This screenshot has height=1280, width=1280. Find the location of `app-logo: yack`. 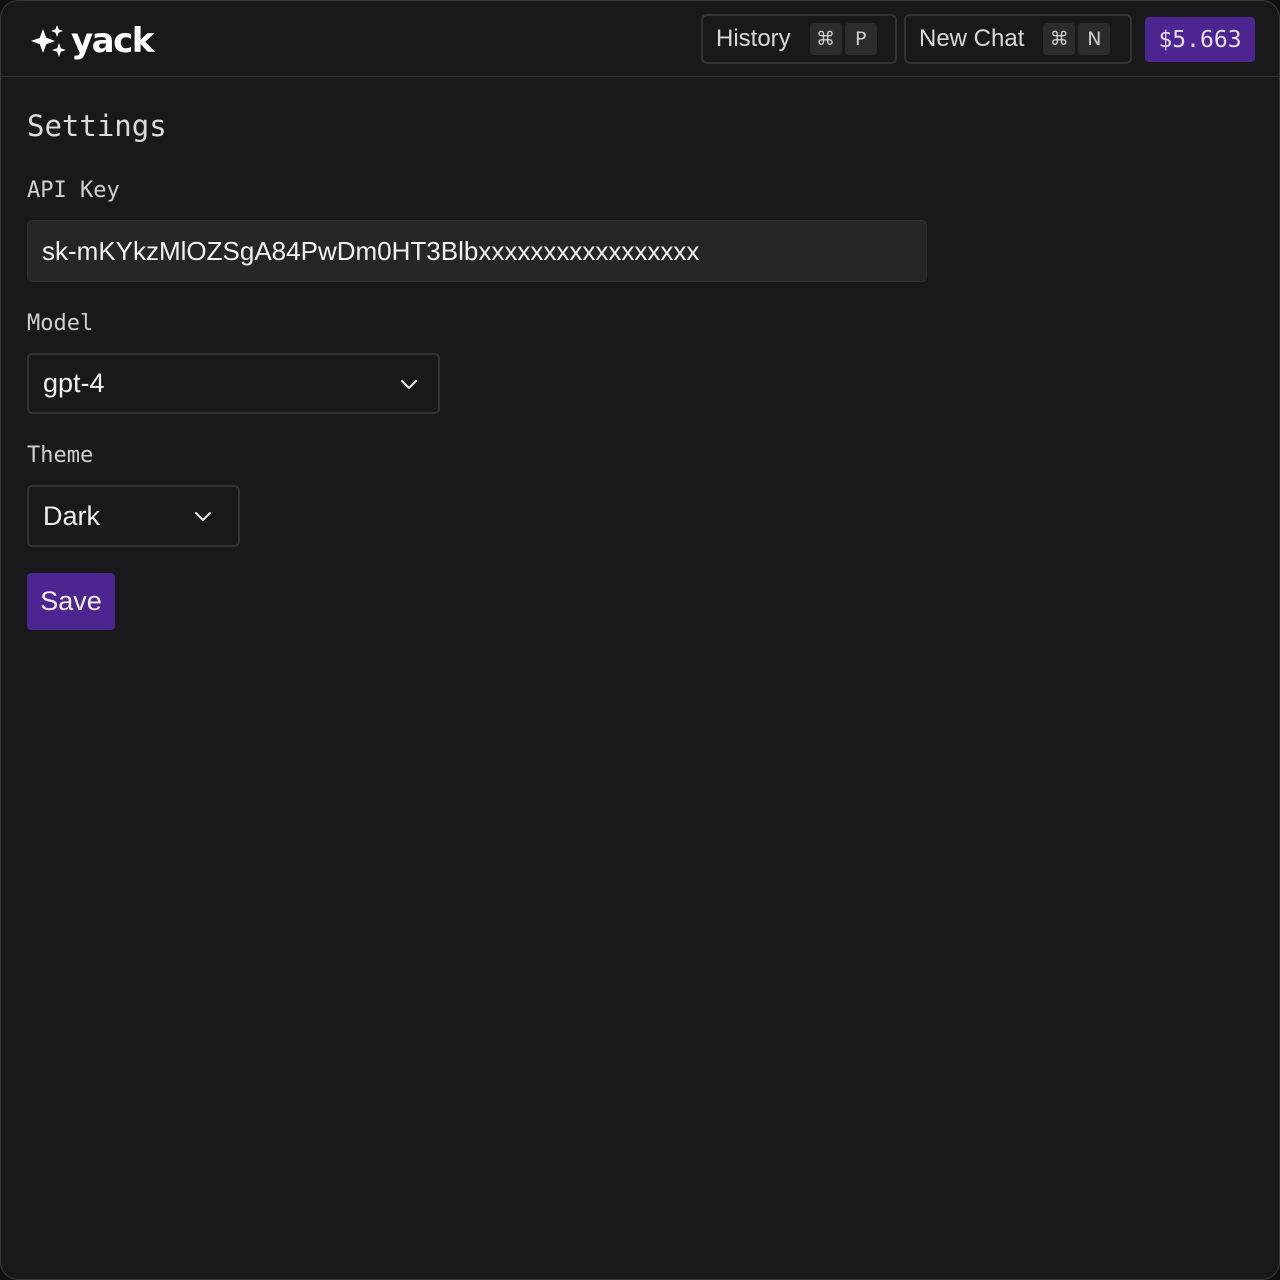

app-logo: yack is located at coordinates (91, 41).